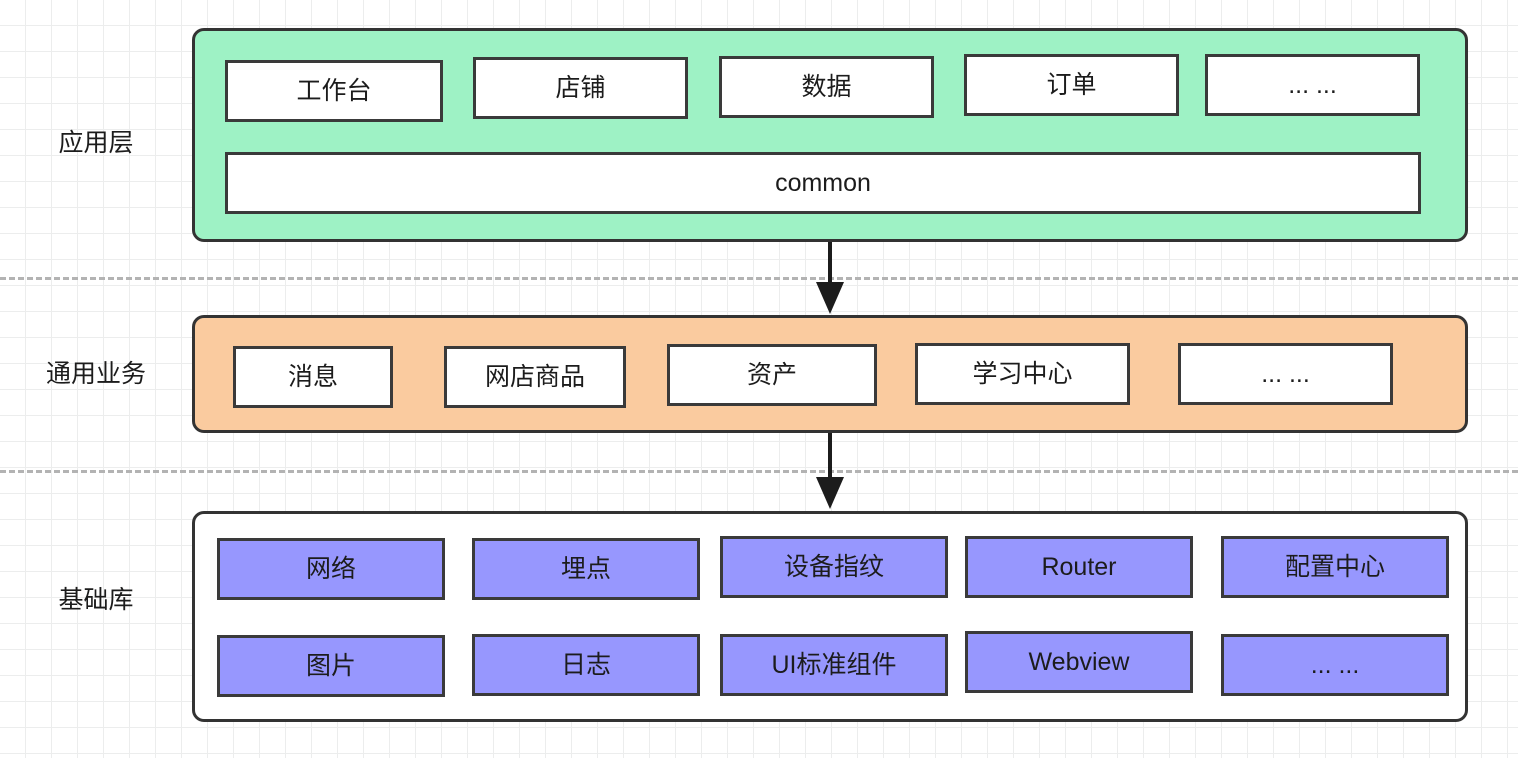 The width and height of the screenshot is (1518, 758). I want to click on app-cell-shop: 店铺, so click(580, 88).